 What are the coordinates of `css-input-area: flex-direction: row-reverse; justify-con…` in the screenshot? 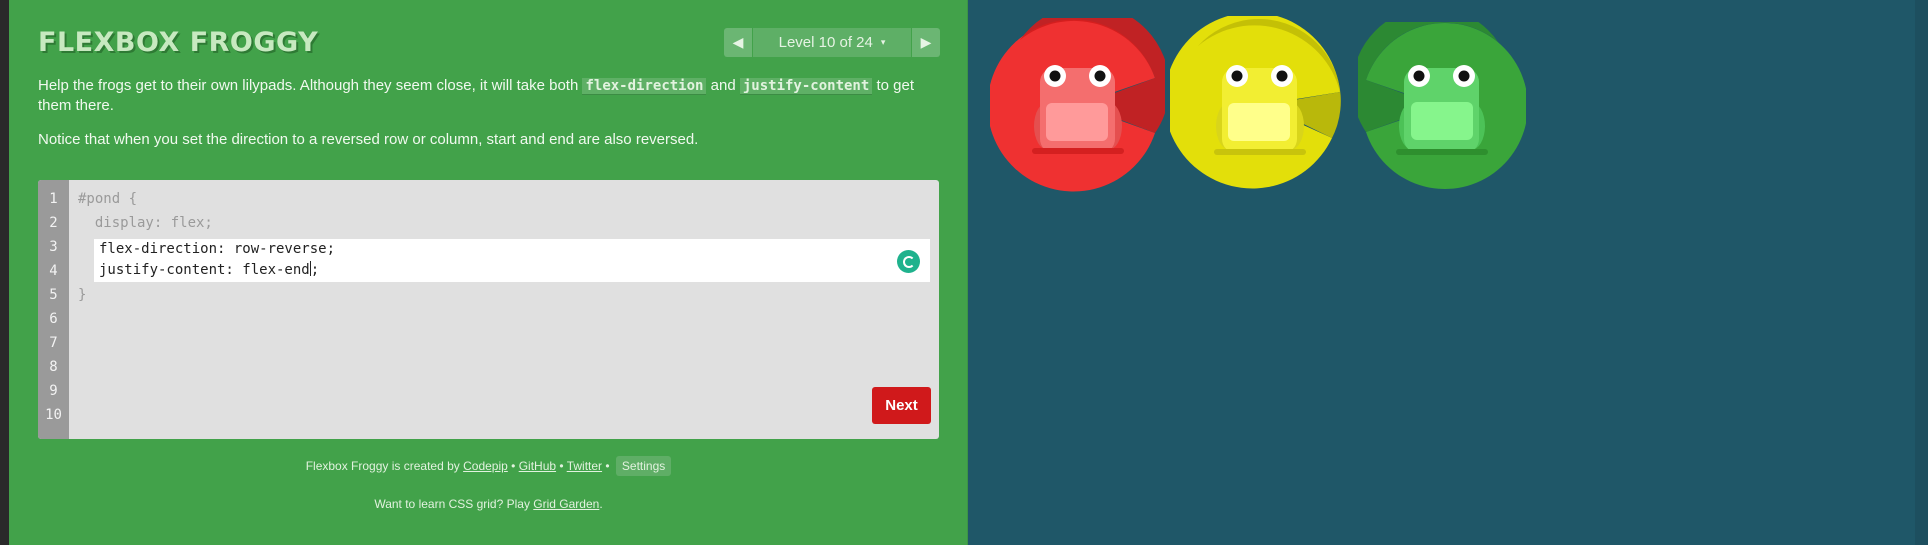 It's located at (512, 260).